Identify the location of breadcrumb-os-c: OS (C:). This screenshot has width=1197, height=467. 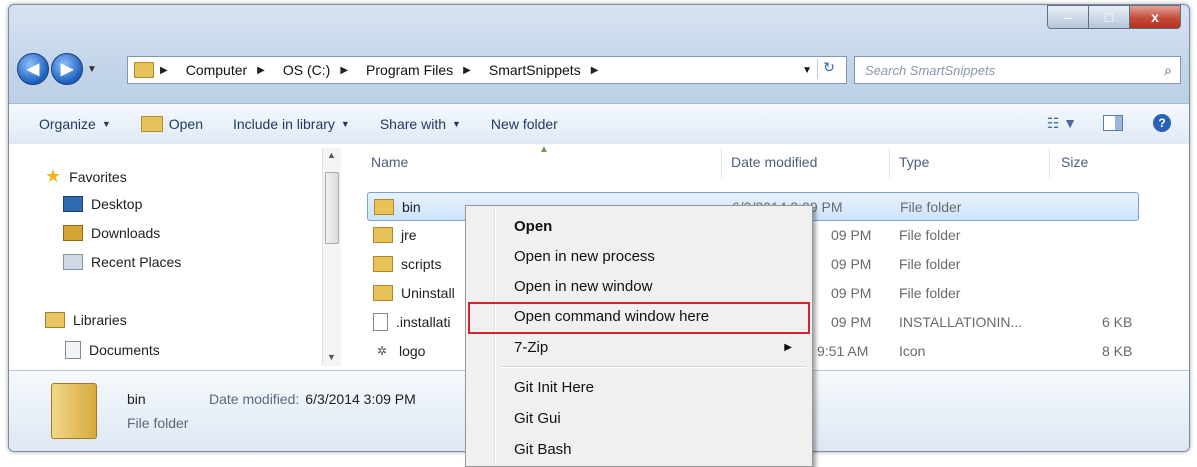
(306, 70).